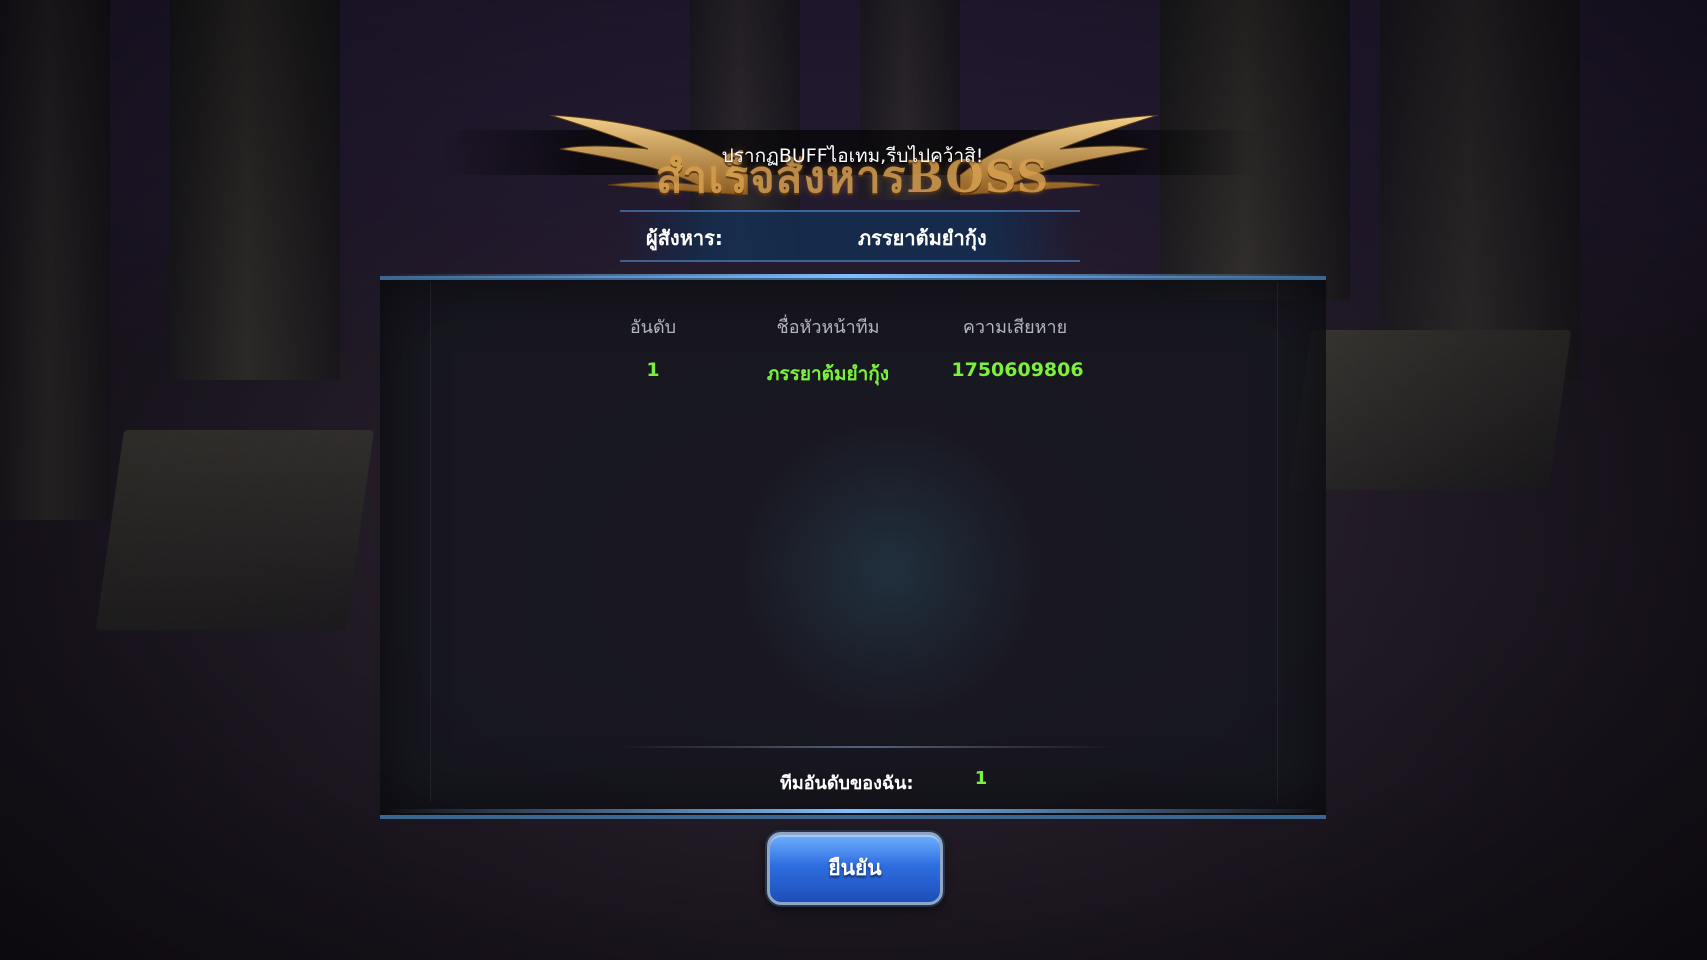  What do you see at coordinates (653, 327) in the screenshot?
I see `column-header-rank: อันดับ` at bounding box center [653, 327].